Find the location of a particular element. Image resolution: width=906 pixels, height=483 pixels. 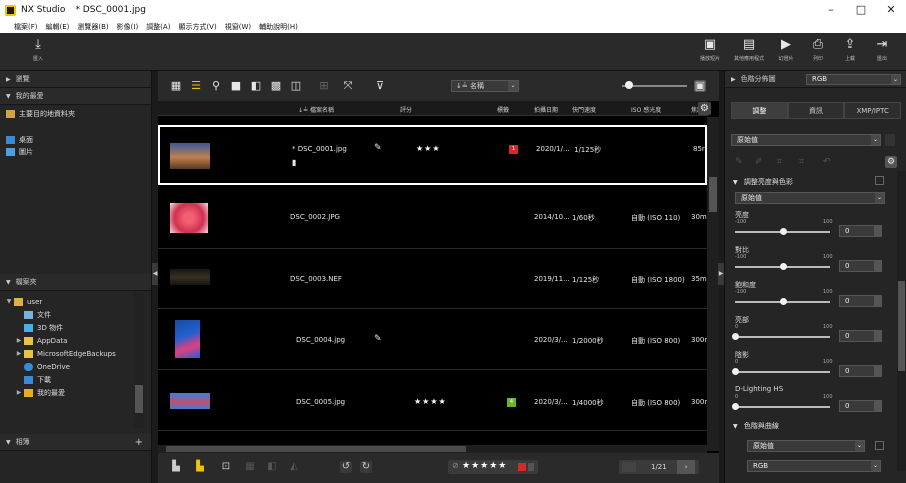

red-label-icon is located at coordinates (522, 467).